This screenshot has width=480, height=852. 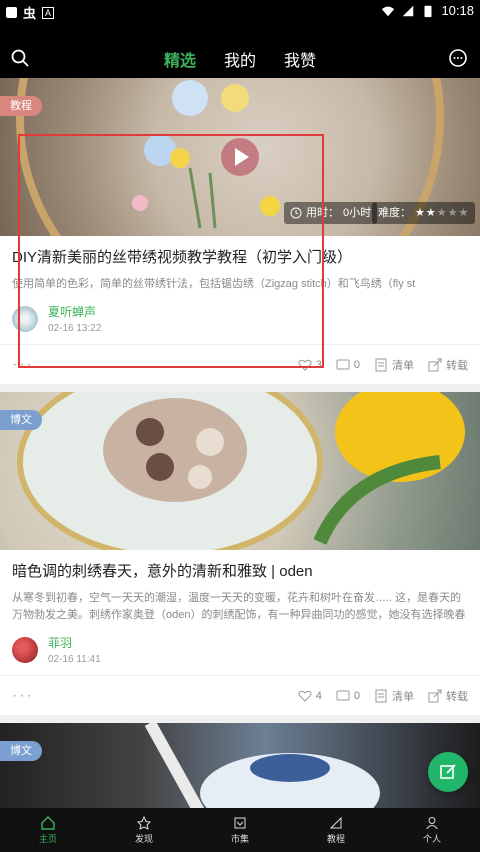 I want to click on nav-profile: 个人, so click(x=432, y=830).